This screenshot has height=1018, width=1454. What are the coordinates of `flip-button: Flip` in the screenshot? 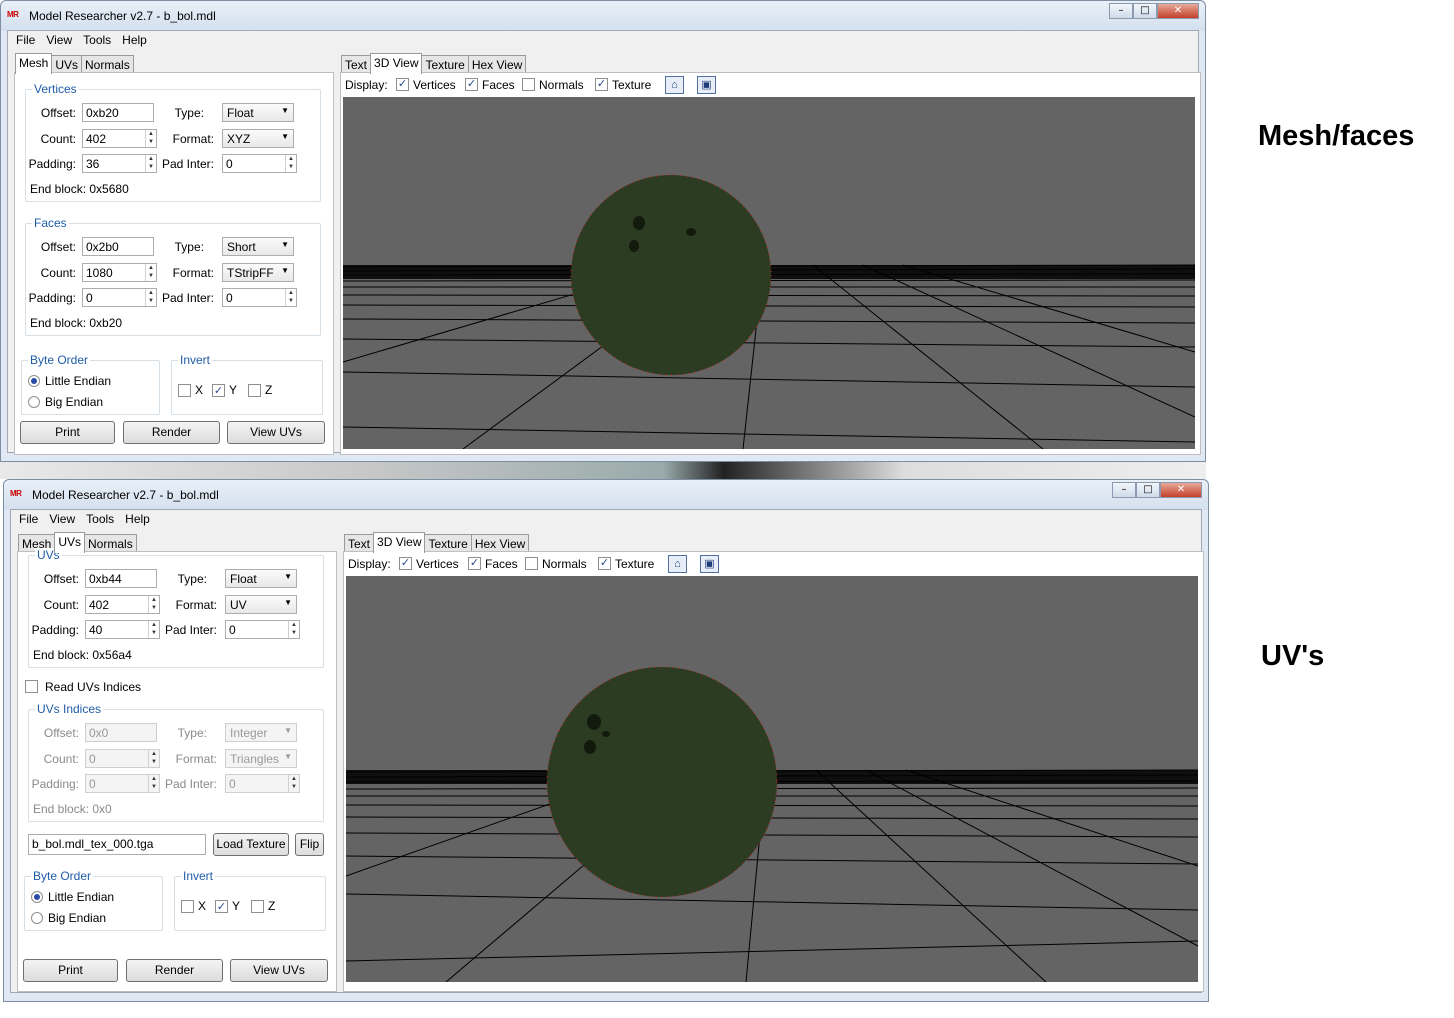 It's located at (309, 844).